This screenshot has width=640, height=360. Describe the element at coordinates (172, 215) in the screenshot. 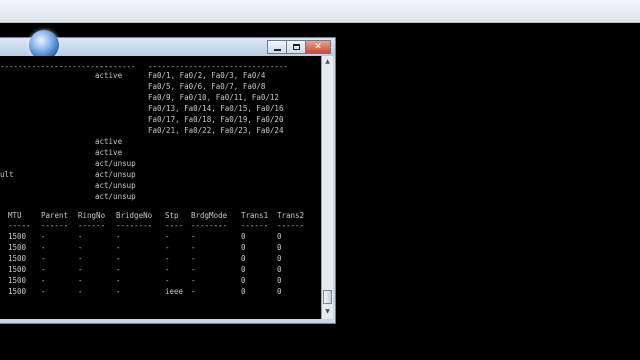

I see `col-header-stp: Stp` at that location.